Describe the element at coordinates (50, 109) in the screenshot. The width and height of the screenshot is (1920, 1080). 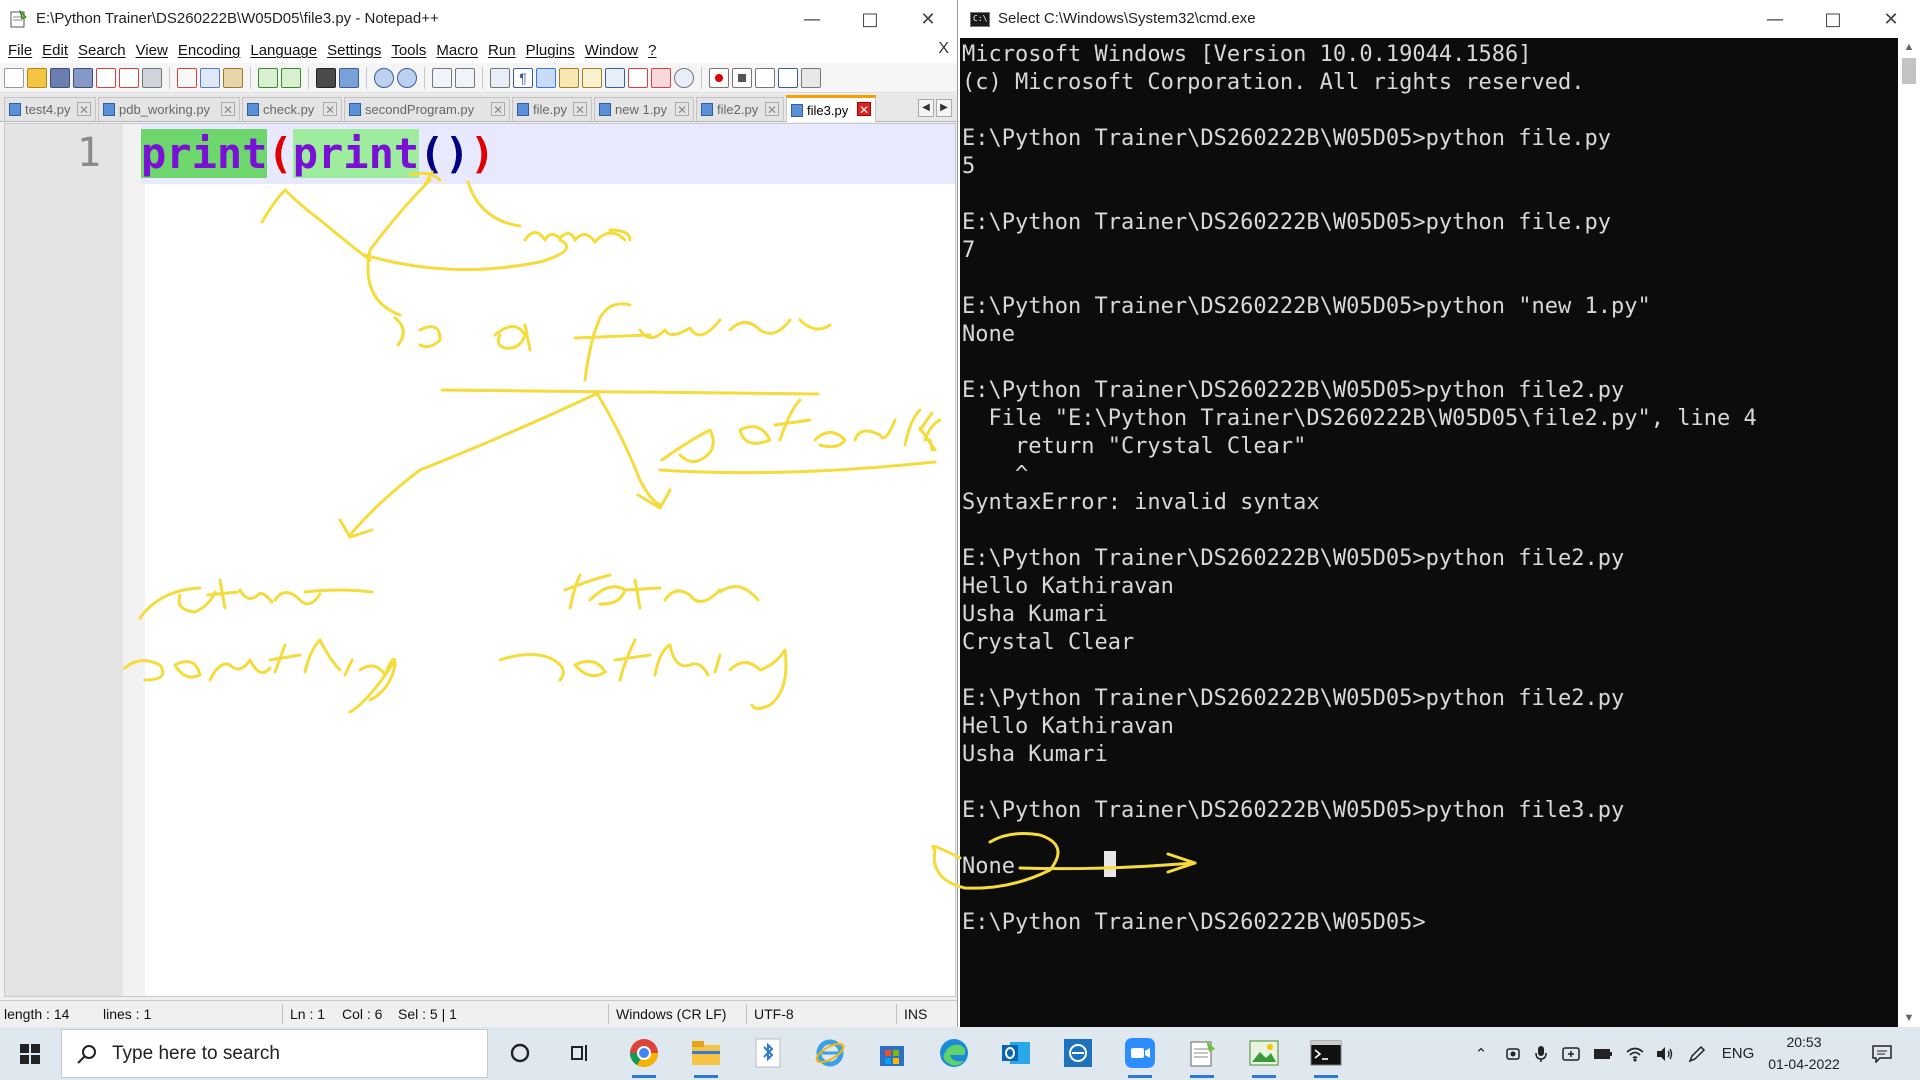
I see `tab-test4: test4.py ✕` at that location.